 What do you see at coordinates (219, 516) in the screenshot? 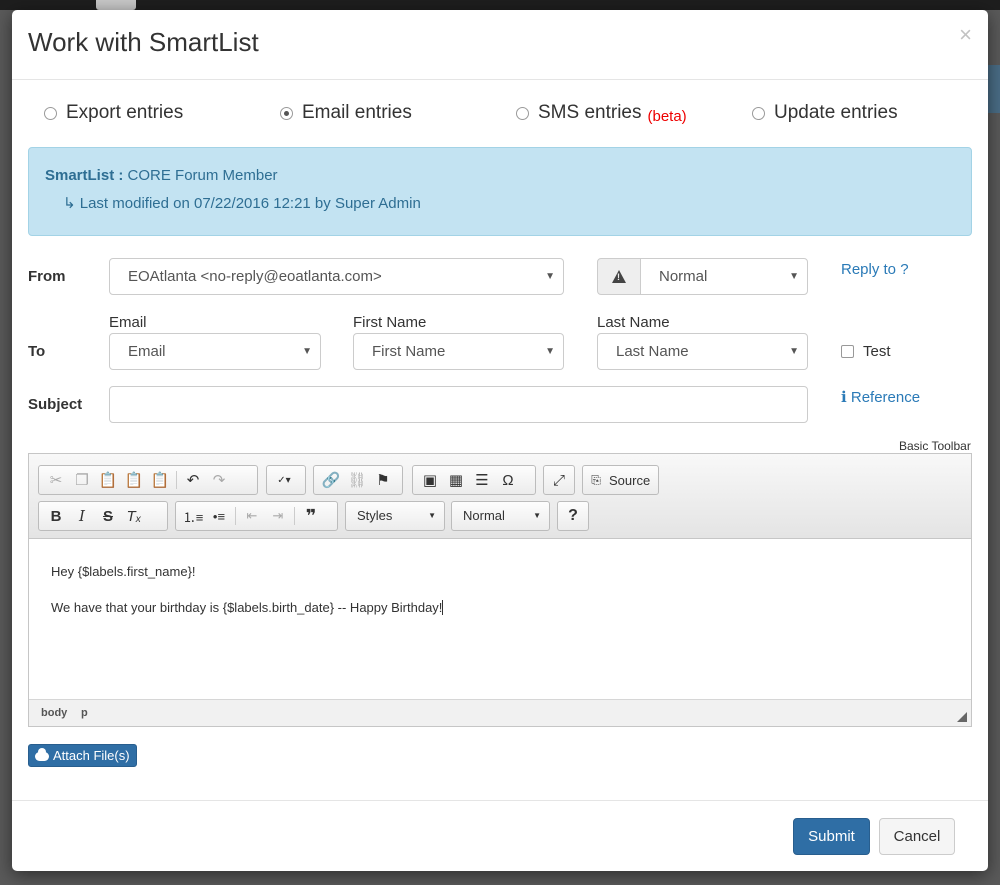
I see `bulleted-list-icon: •≡` at bounding box center [219, 516].